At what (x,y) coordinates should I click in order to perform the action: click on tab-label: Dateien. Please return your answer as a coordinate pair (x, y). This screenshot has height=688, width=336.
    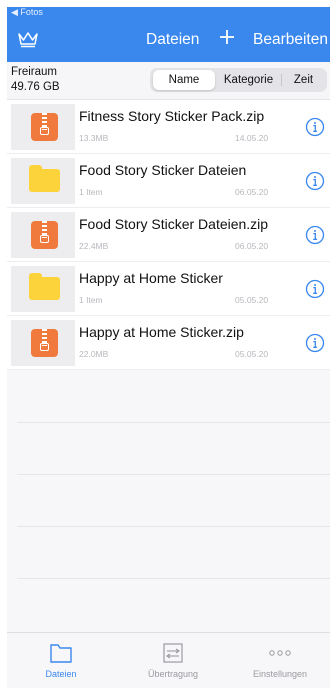
    Looking at the image, I should click on (61, 674).